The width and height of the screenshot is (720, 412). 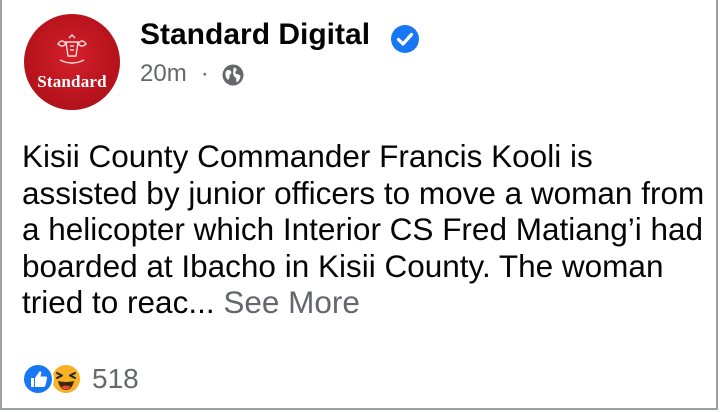 What do you see at coordinates (405, 39) in the screenshot?
I see `verified-badge-icon` at bounding box center [405, 39].